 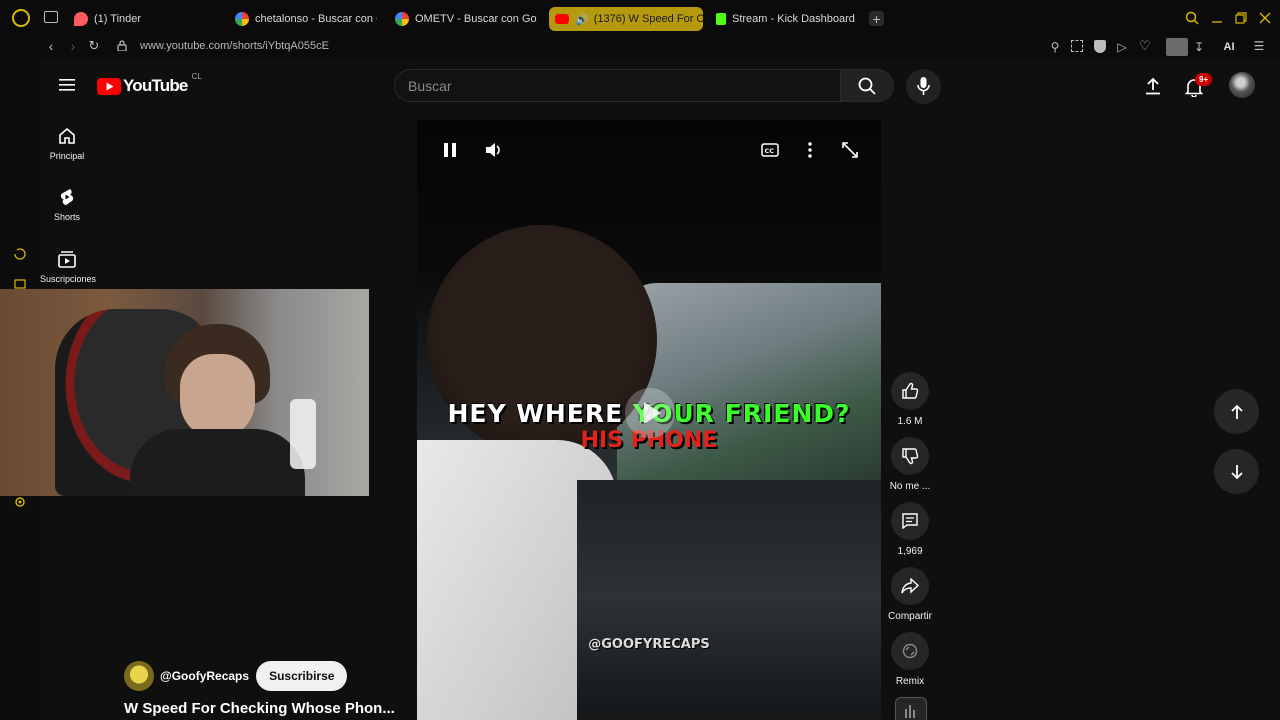 What do you see at coordinates (1177, 47) in the screenshot?
I see `profile-thumb-icon` at bounding box center [1177, 47].